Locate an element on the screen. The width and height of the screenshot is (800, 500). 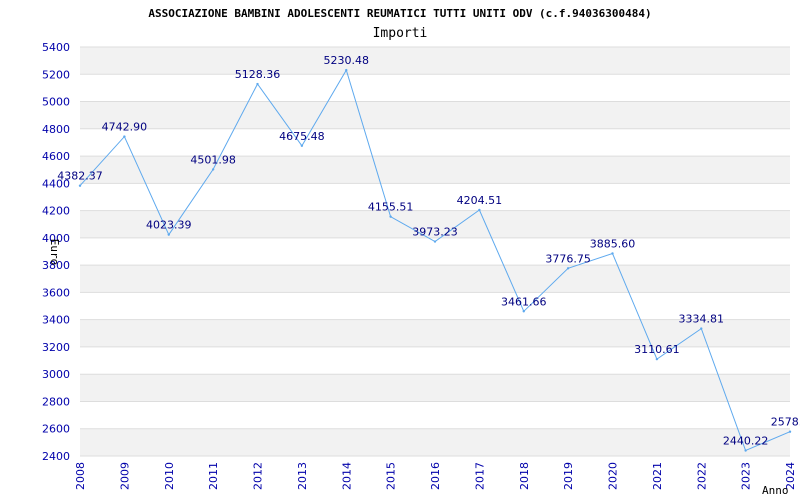
x-tick-label: 2015 is located at coordinates (391, 476).